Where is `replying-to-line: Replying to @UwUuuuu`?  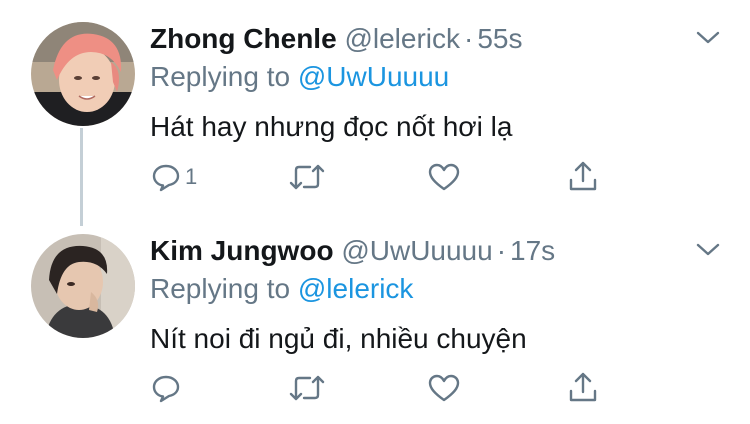
replying-to-line: Replying to @UwUuuuu is located at coordinates (299, 77).